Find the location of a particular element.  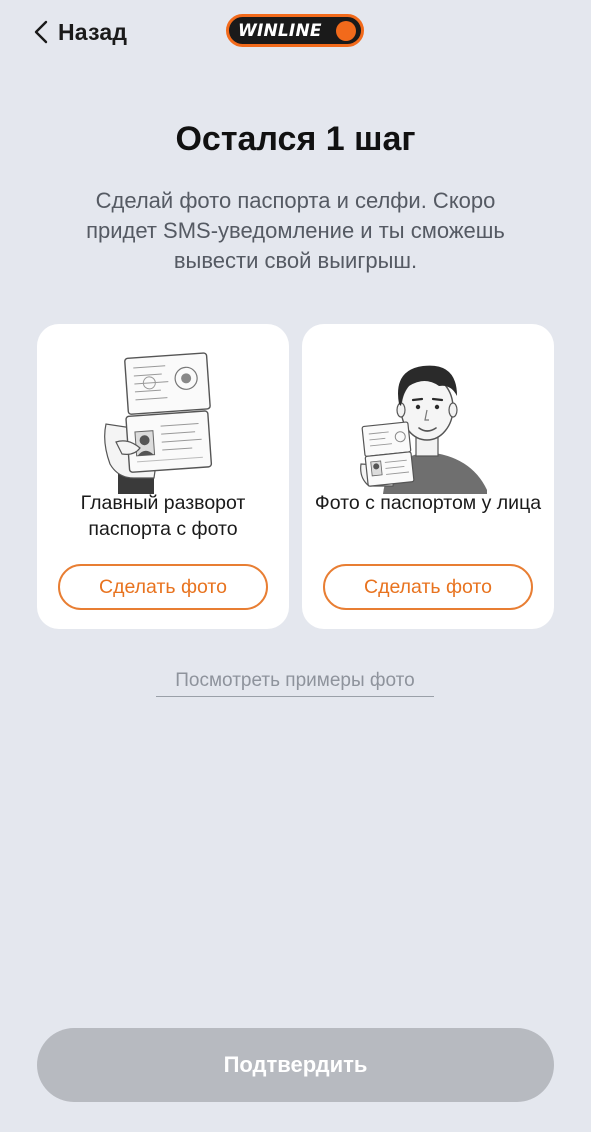

logo-dot is located at coordinates (346, 31).